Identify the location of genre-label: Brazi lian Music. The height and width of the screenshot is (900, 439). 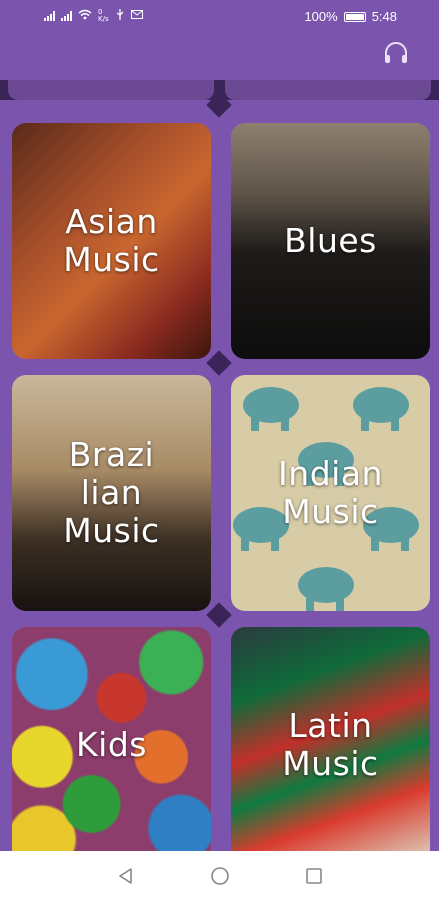
(111, 492).